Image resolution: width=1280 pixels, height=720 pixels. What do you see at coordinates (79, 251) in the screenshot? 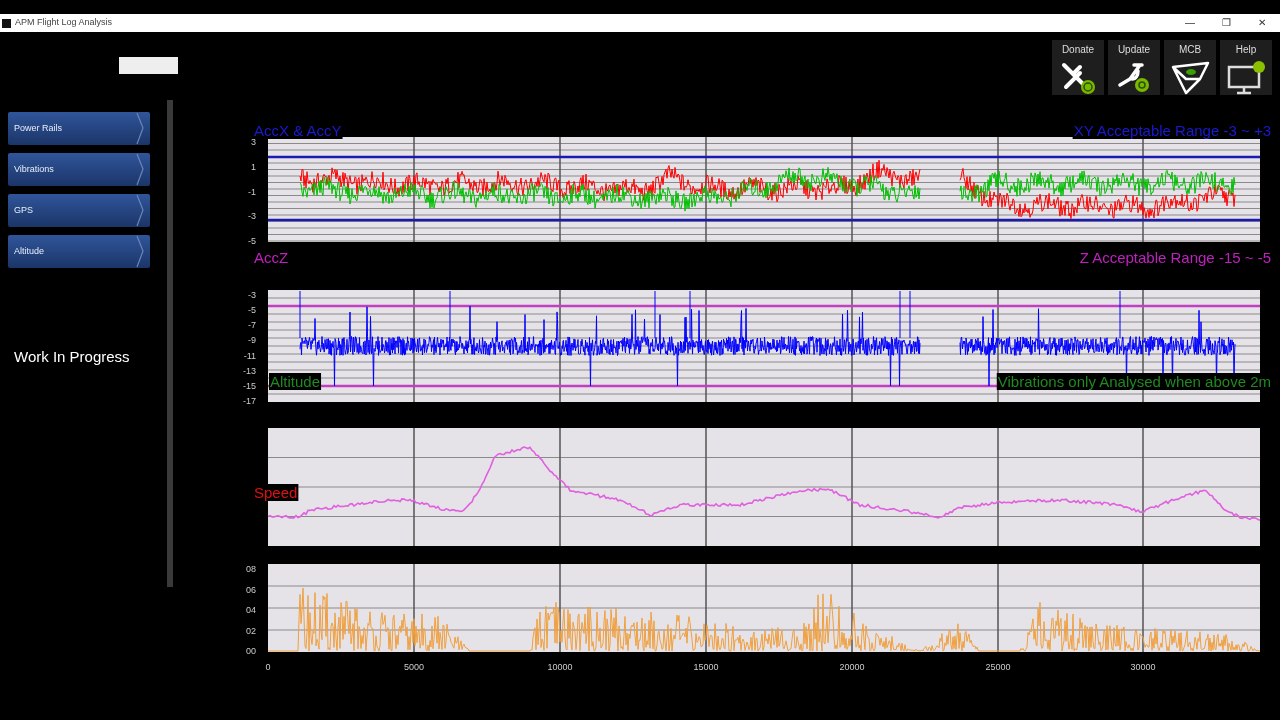
I see `sidebar-item: Altitude` at bounding box center [79, 251].